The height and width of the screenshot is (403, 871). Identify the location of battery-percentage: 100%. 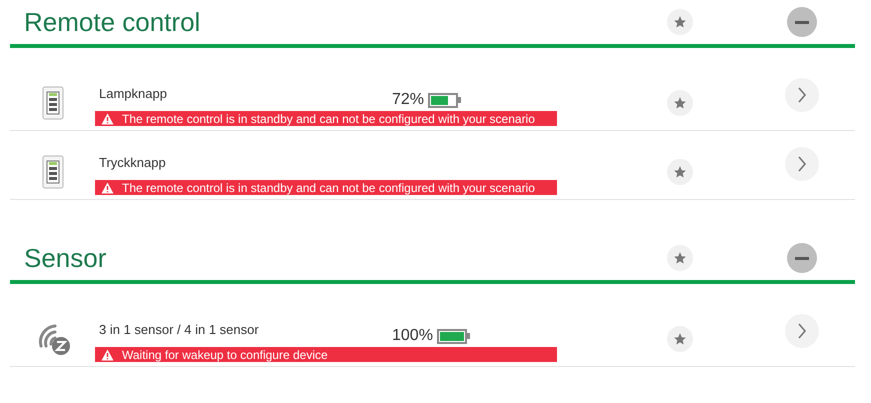
(412, 336).